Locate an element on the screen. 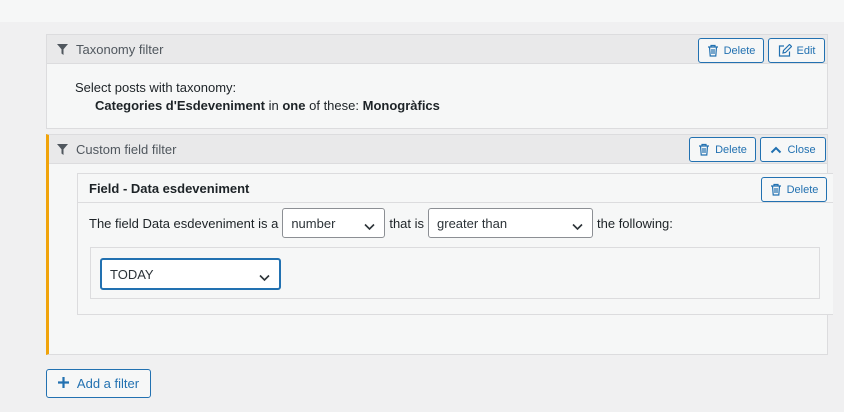  plus-icon is located at coordinates (63, 383).